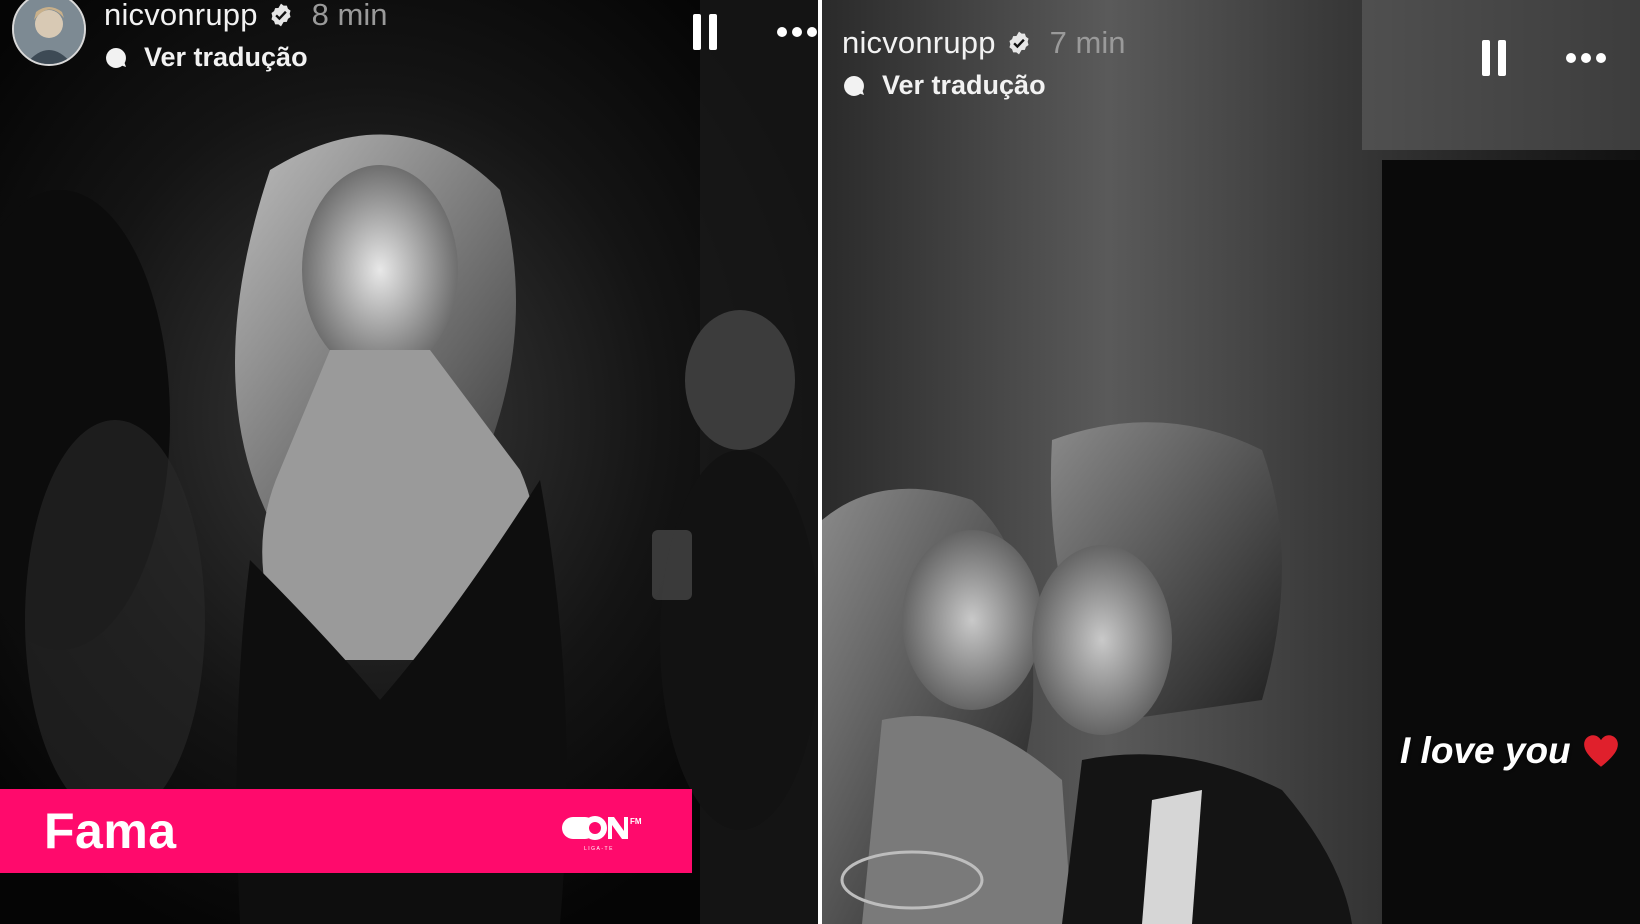 Image resolution: width=1640 pixels, height=924 pixels. I want to click on story-header: nicvonrupp 7 min Ver tradução, so click(983, 60).